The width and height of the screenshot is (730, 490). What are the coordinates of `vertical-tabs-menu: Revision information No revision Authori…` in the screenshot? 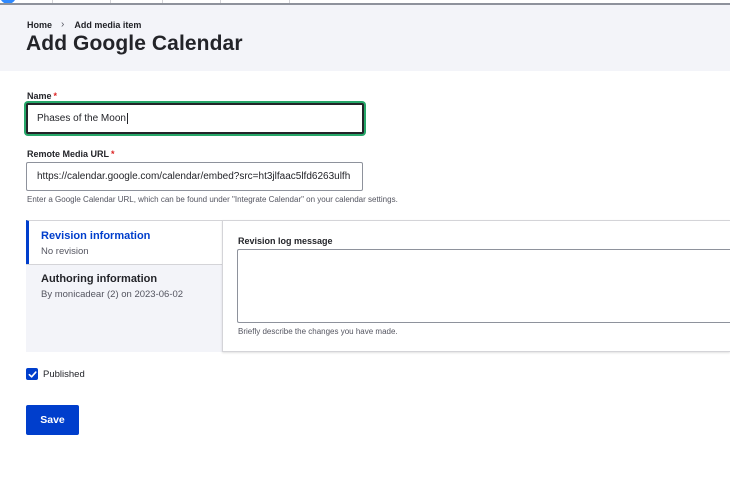 It's located at (124, 286).